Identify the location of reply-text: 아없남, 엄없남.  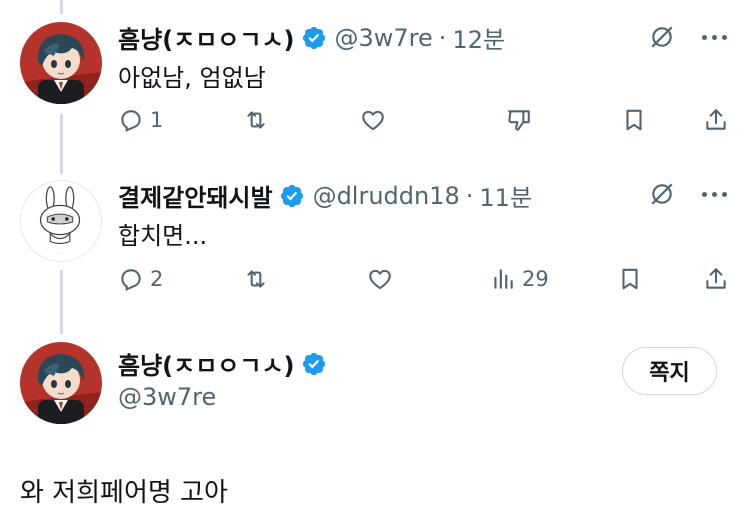
(192, 78).